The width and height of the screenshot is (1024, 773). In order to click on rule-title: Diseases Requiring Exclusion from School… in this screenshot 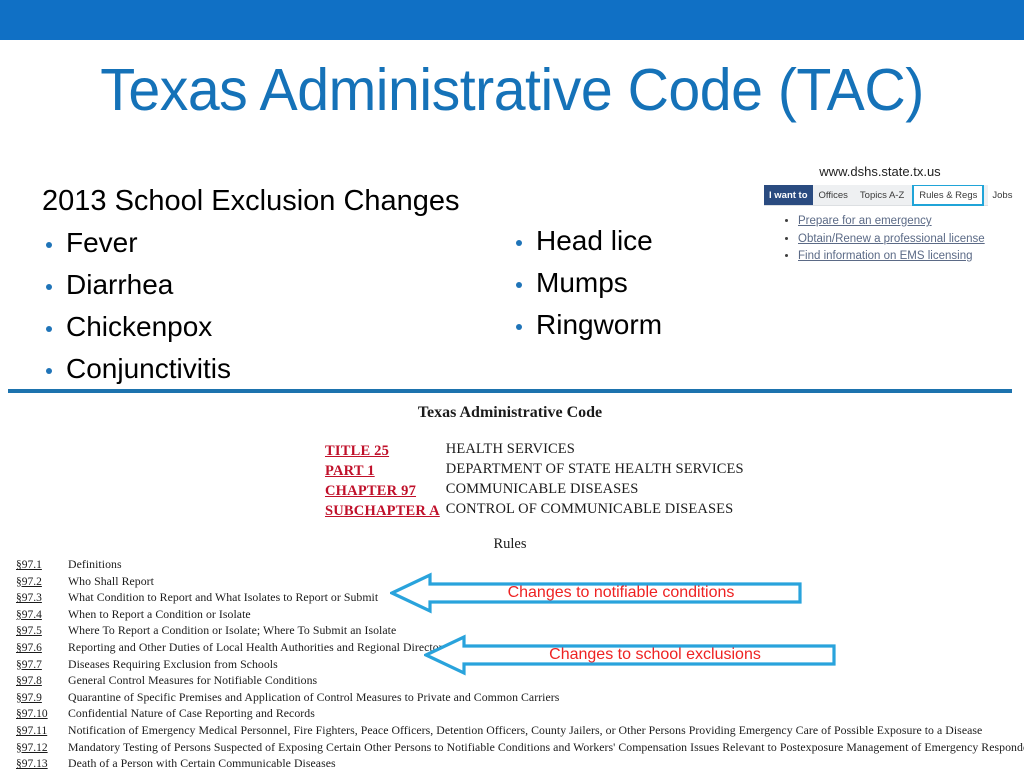, I will do `click(173, 663)`.